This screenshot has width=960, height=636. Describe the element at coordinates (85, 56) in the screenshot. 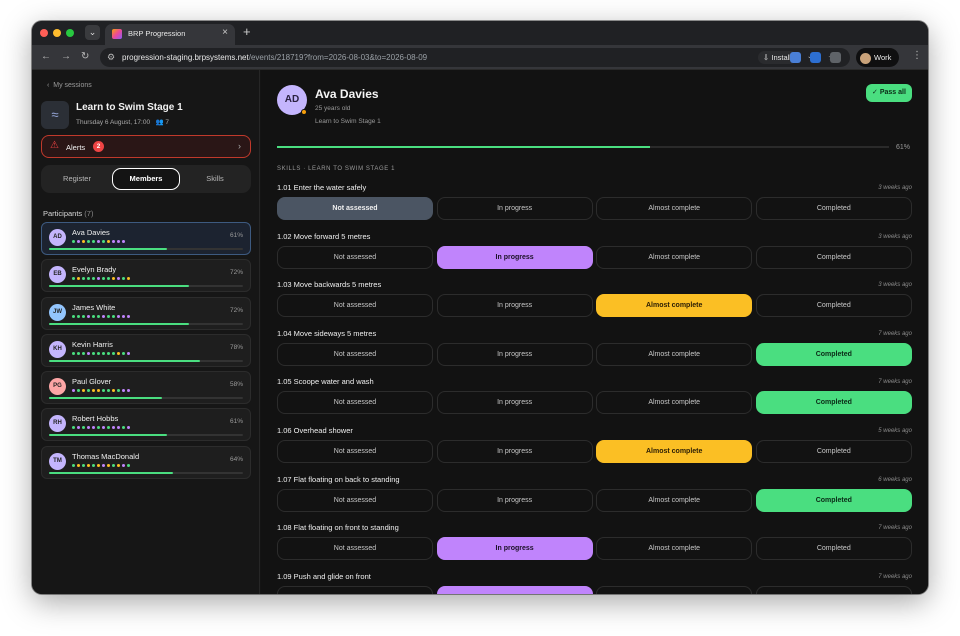

I see `reload-icon: ↻` at that location.